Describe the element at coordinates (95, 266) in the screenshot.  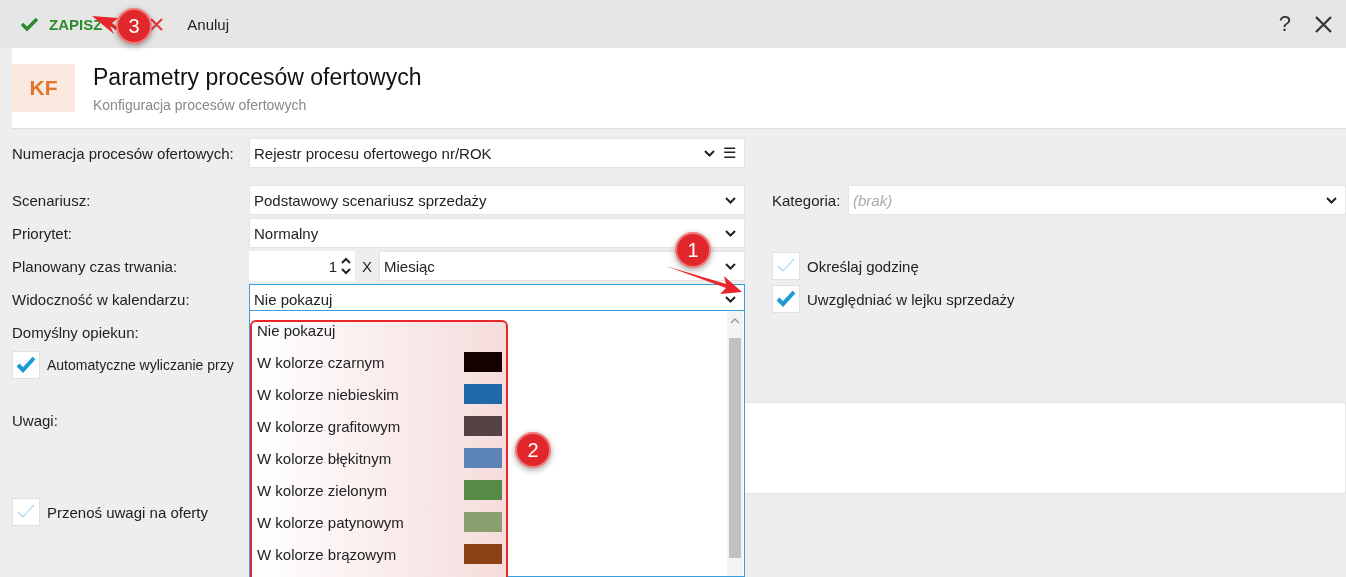
I see `field-label: Planowany czas trwania:` at that location.